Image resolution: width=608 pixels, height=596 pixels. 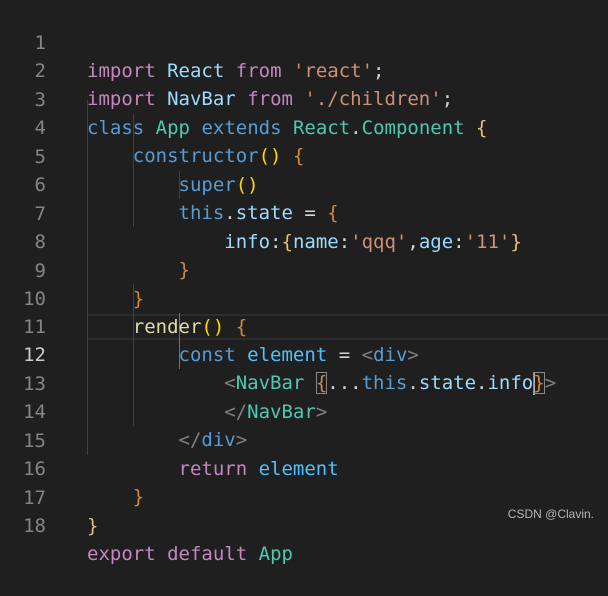 What do you see at coordinates (304, 155) in the screenshot?
I see `code-line: 5 super()` at bounding box center [304, 155].